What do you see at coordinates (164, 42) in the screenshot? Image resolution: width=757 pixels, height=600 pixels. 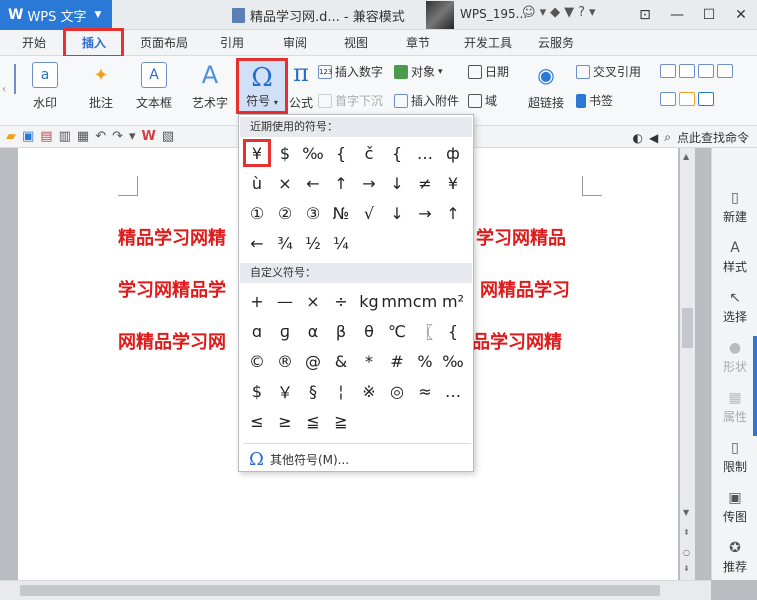 I see `tab-page-layout: 页面布局` at bounding box center [164, 42].